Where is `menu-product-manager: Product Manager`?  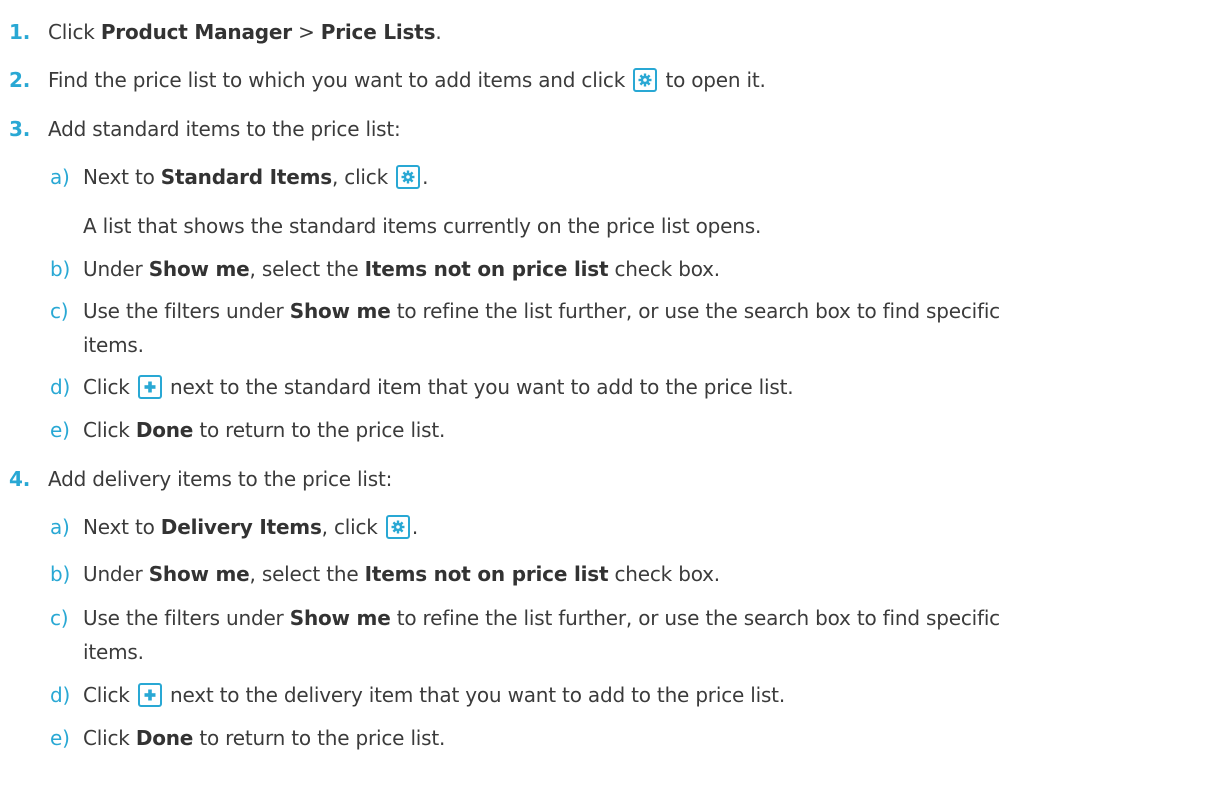 menu-product-manager: Product Manager is located at coordinates (196, 32).